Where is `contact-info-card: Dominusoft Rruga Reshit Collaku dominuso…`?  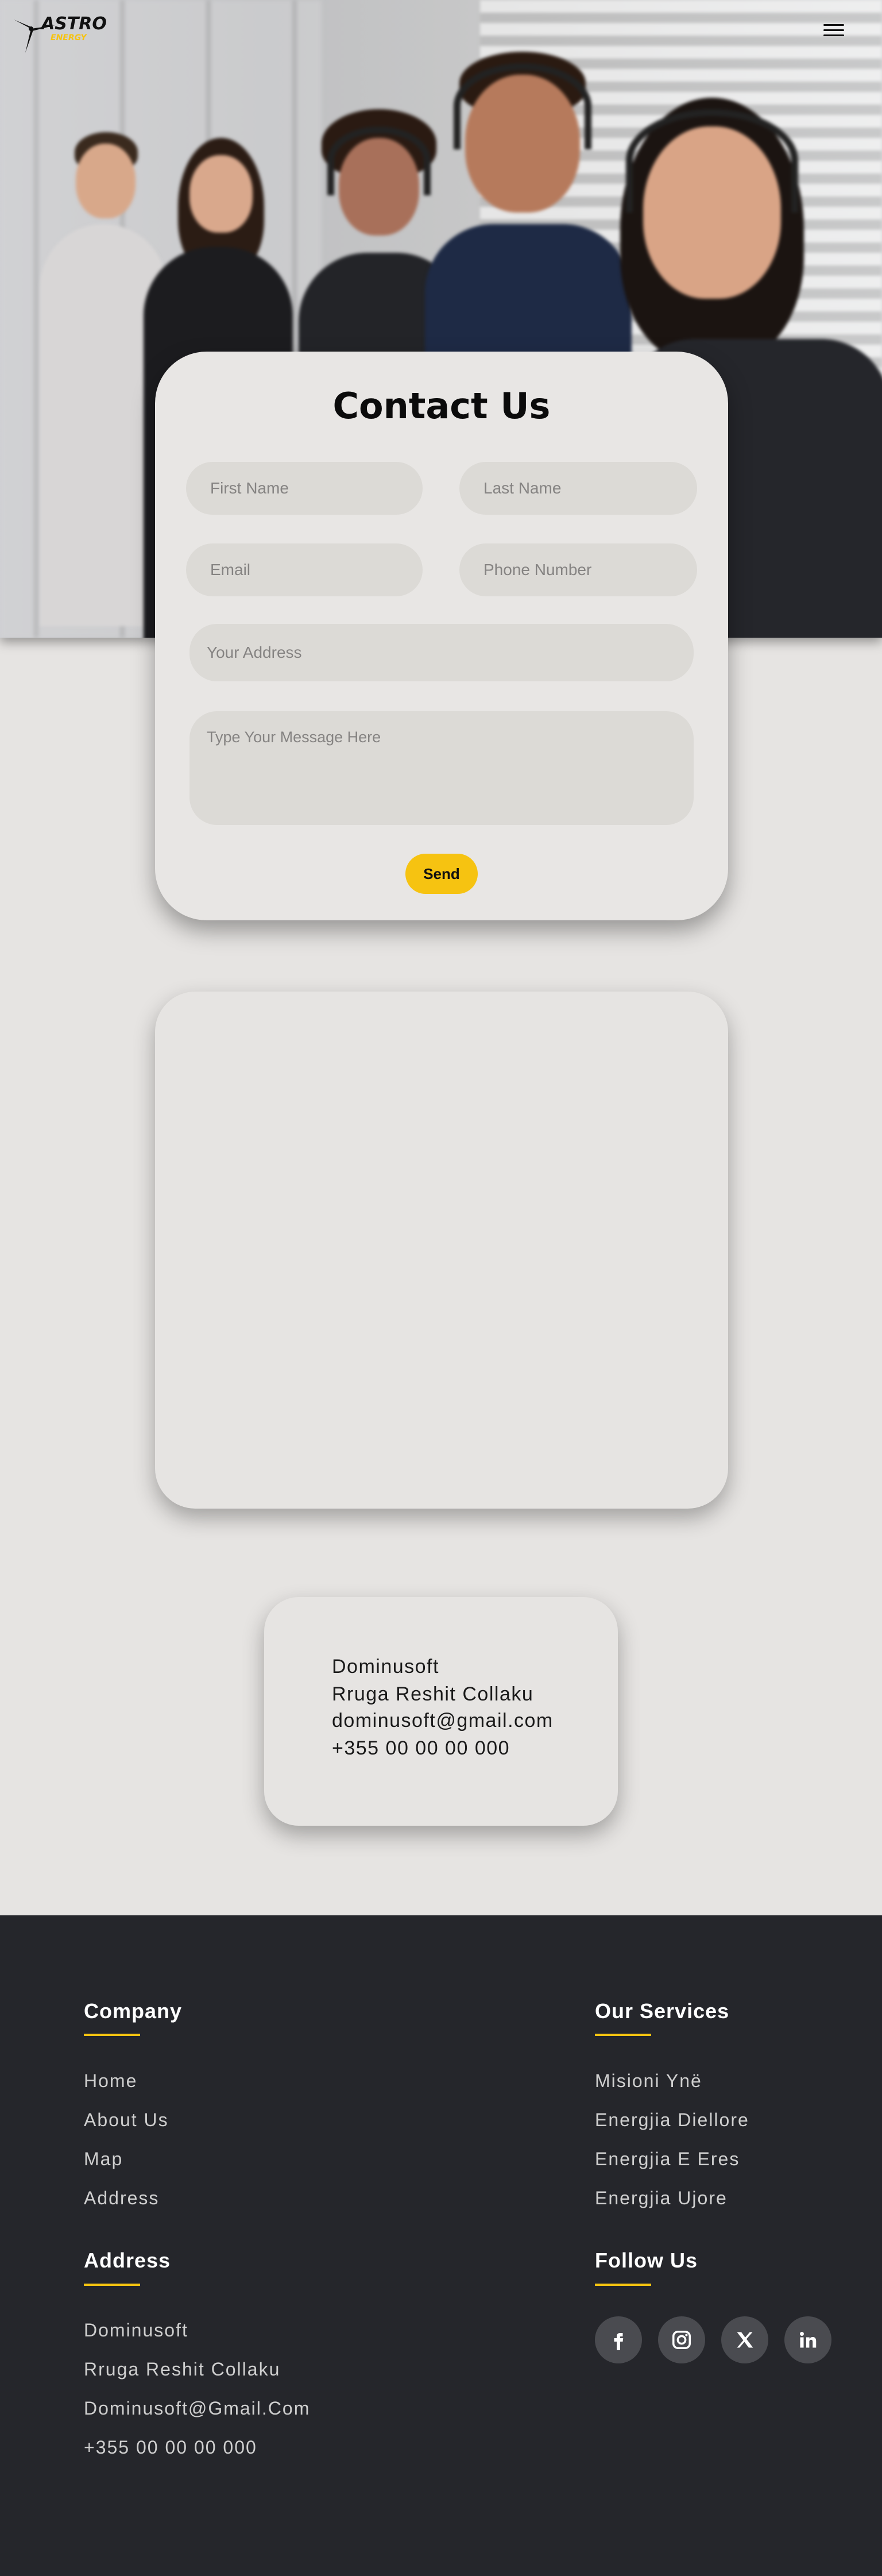 contact-info-card: Dominusoft Rruga Reshit Collaku dominuso… is located at coordinates (441, 1712).